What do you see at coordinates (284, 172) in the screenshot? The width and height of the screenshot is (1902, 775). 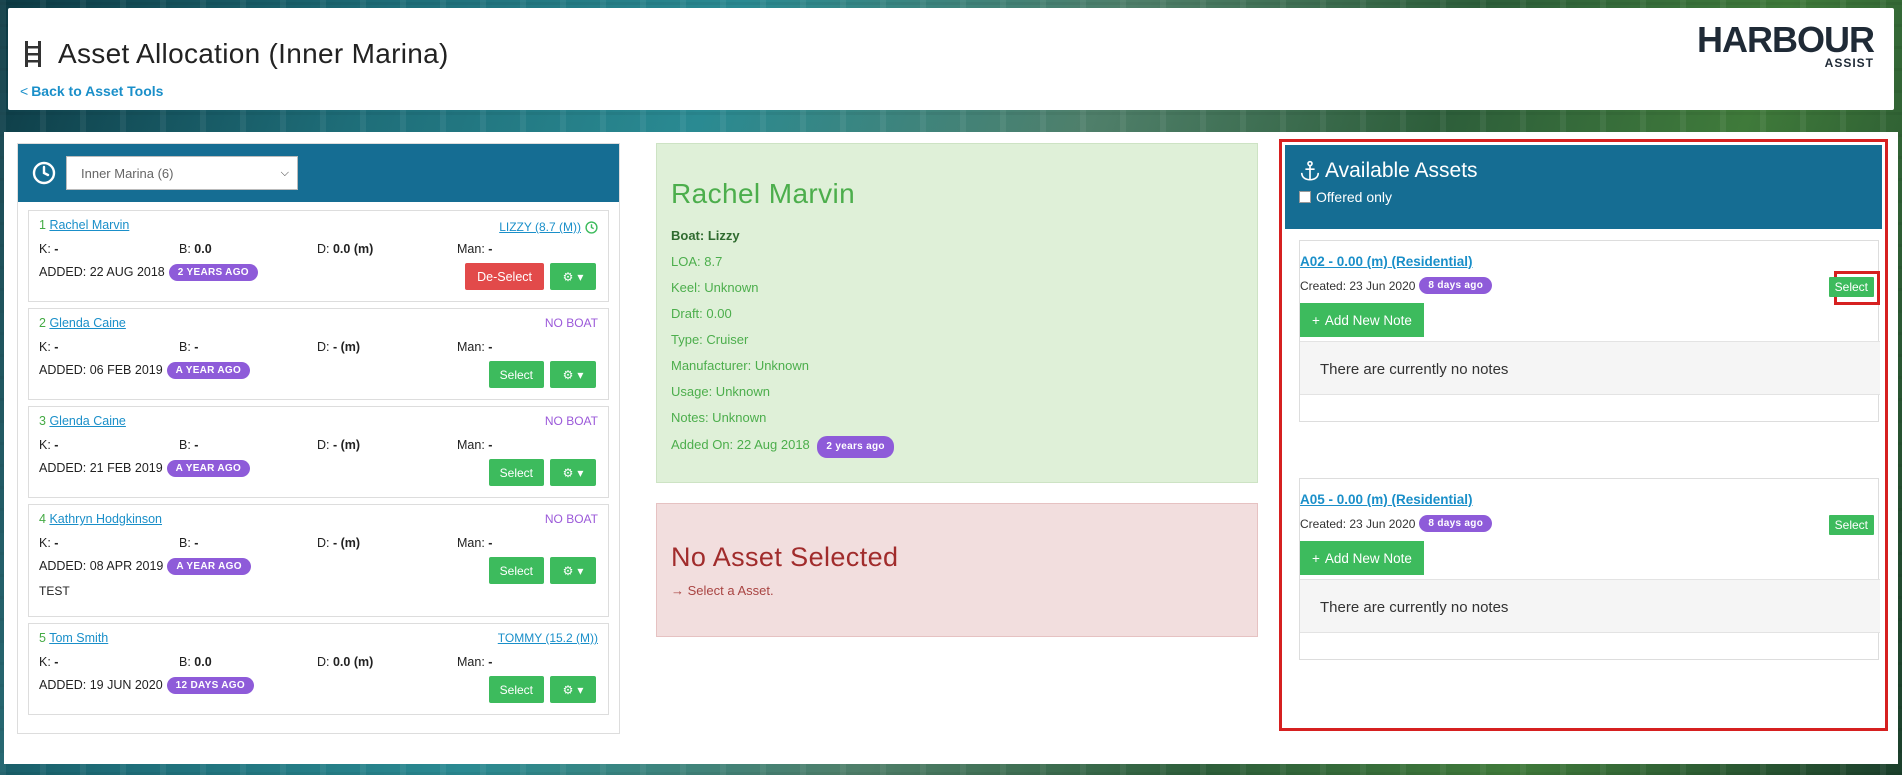 I see `chevron-down-icon: ⌵` at bounding box center [284, 172].